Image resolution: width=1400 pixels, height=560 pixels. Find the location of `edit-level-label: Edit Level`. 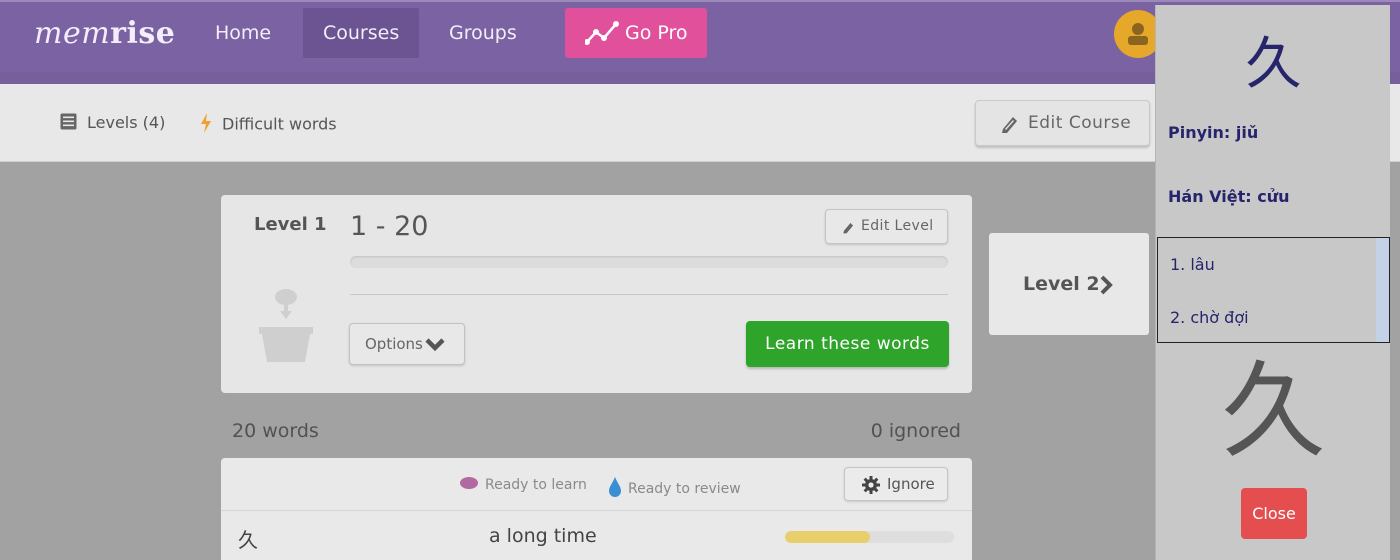

edit-level-label: Edit Level is located at coordinates (897, 226).